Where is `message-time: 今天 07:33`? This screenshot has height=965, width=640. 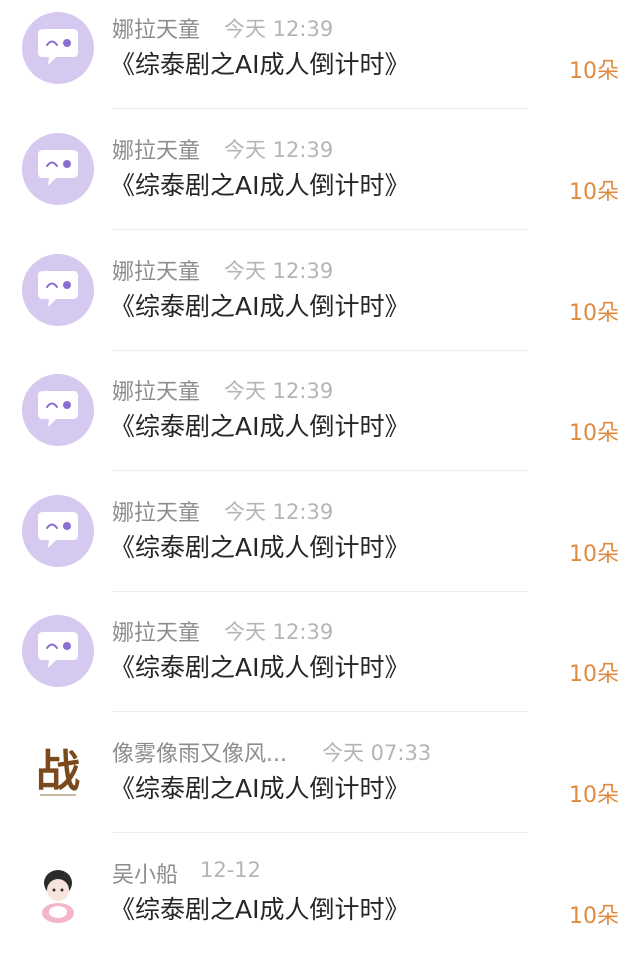
message-time: 今天 07:33 is located at coordinates (377, 753).